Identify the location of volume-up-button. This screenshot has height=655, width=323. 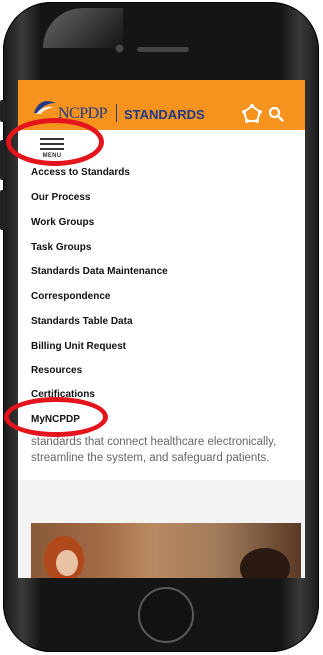
(2, 160).